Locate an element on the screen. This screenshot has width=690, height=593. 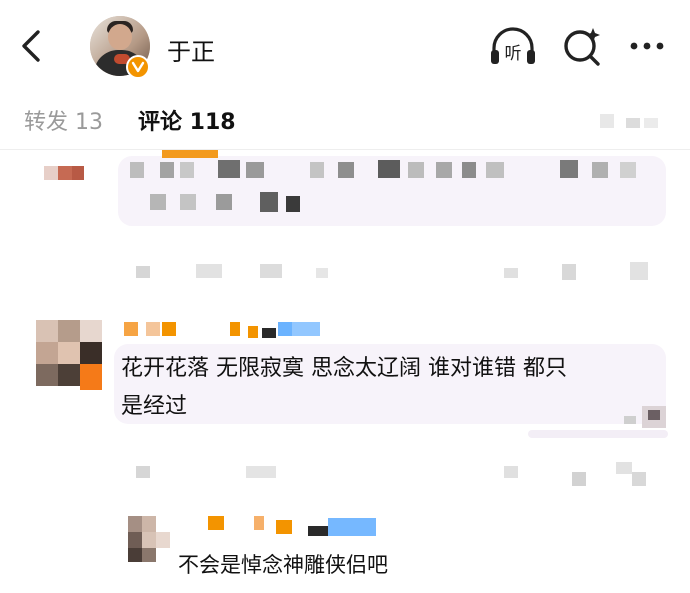
tab-comment: 评论 118 is located at coordinates (187, 120).